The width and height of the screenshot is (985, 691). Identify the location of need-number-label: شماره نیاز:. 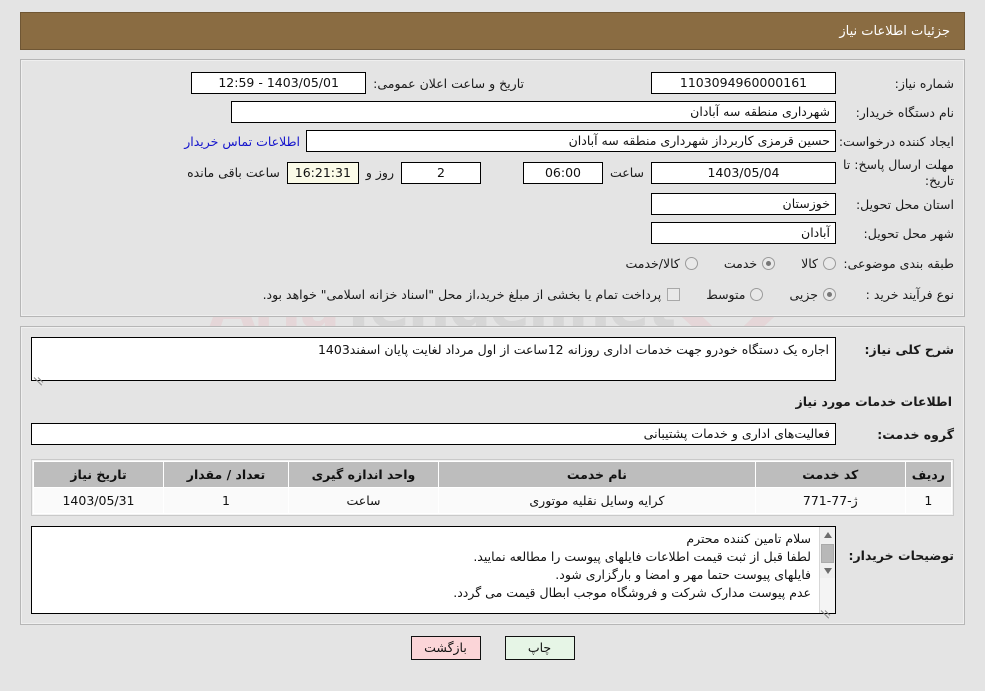
(924, 83).